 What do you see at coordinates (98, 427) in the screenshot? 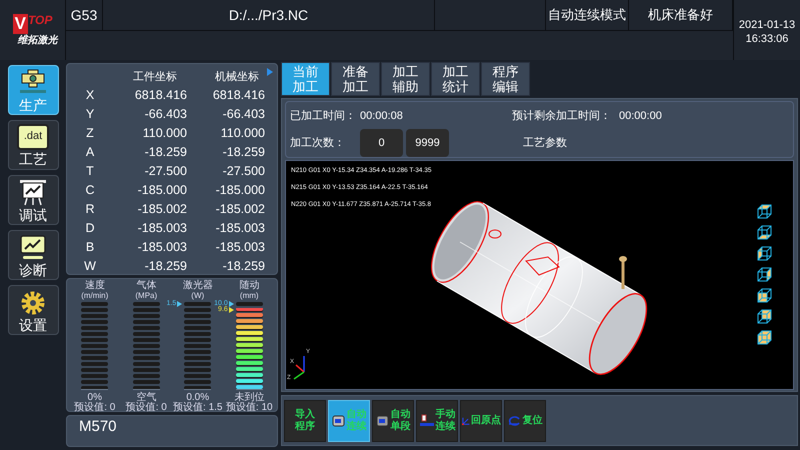
I see `message-text: M570` at bounding box center [98, 427].